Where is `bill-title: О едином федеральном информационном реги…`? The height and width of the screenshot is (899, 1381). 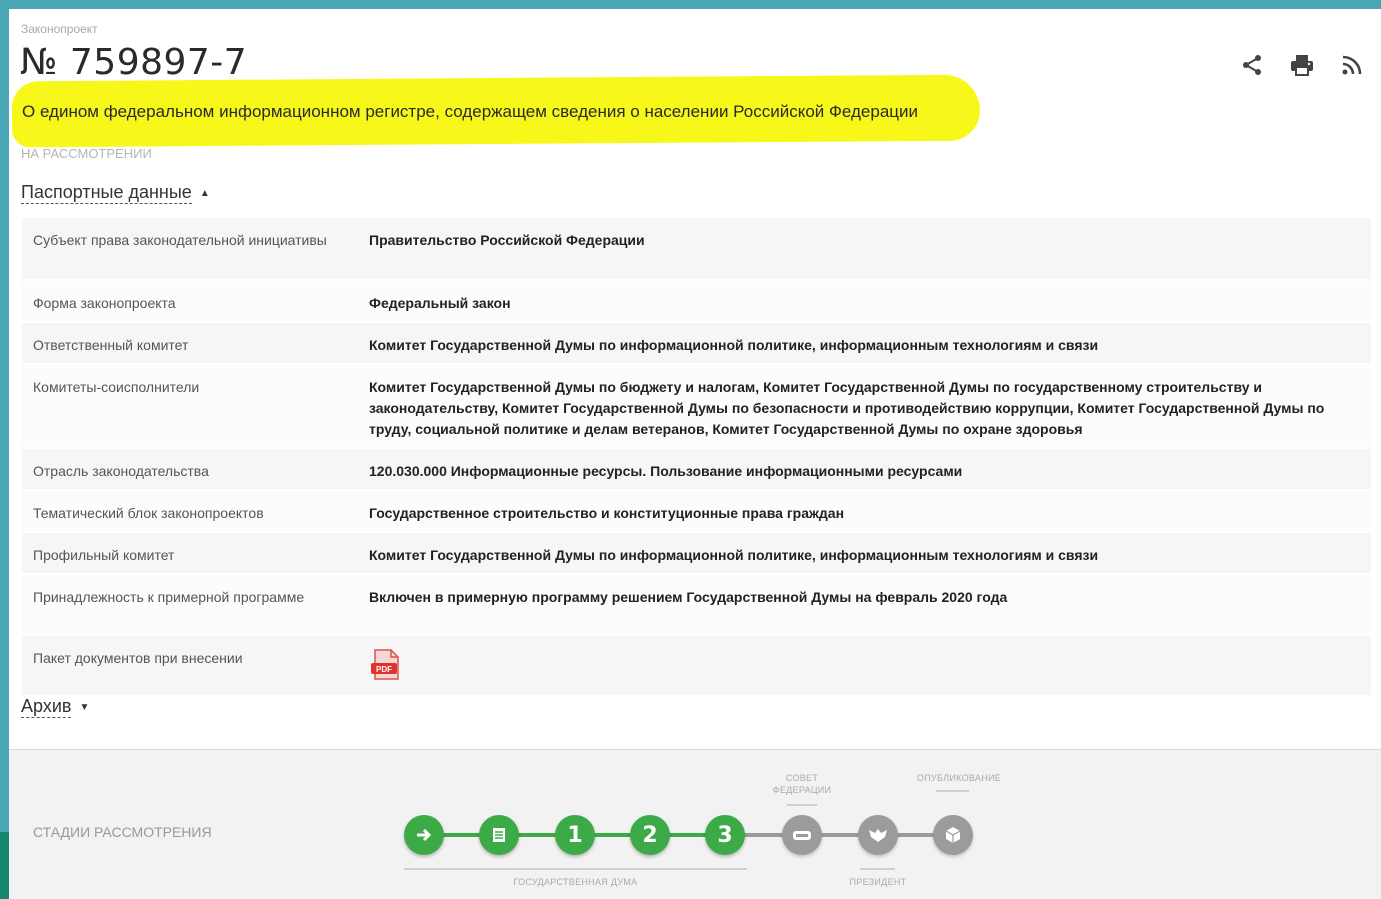 bill-title: О едином федеральном информационном реги… is located at coordinates (470, 111).